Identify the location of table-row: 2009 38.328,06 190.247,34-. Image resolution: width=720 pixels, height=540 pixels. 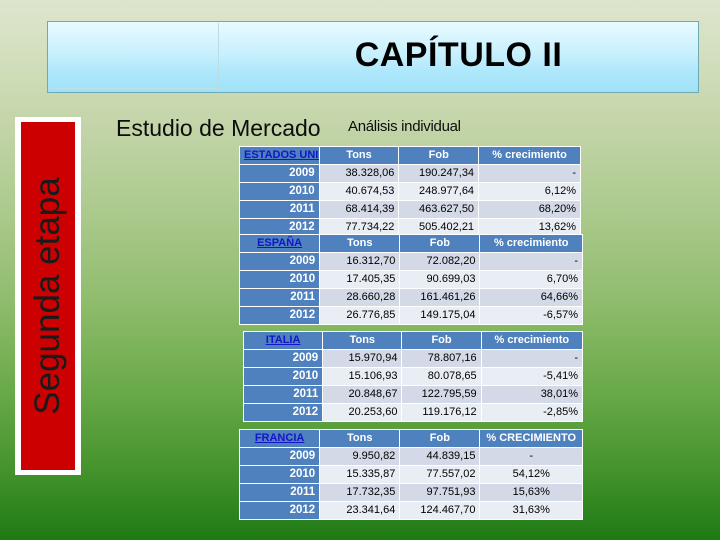
(410, 173).